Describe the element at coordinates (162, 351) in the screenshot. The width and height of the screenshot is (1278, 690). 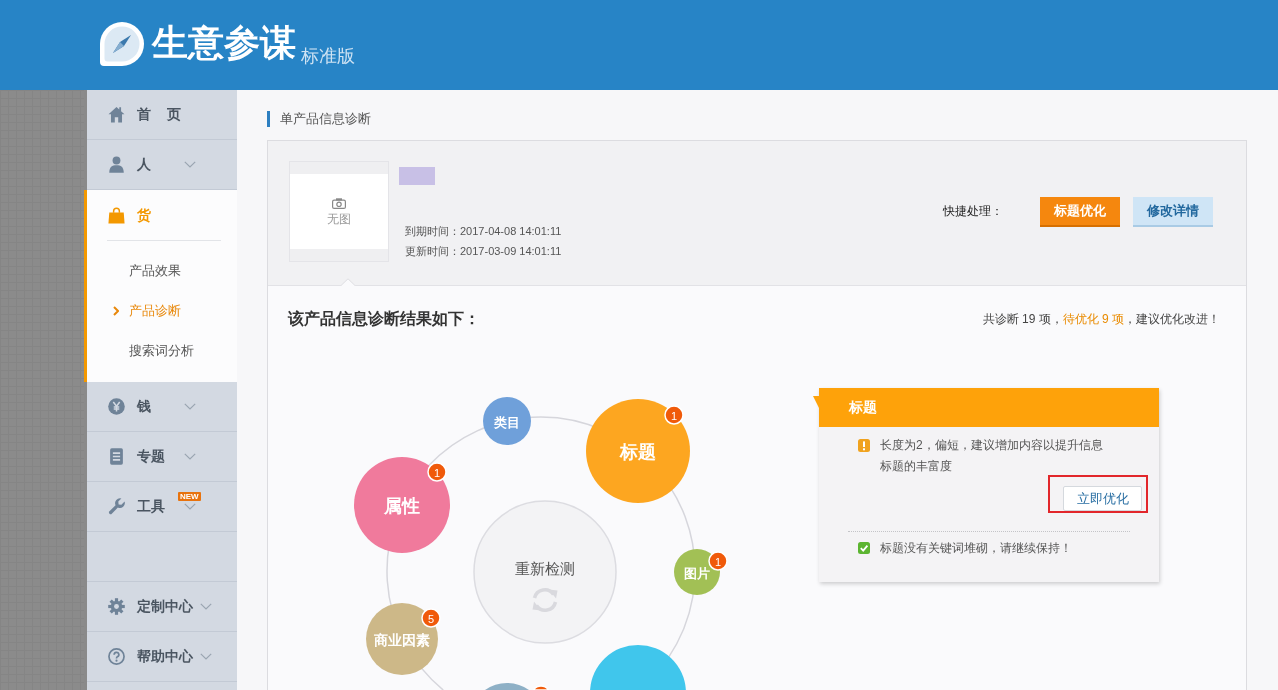
I see `nav-subitem: 搜索词分析` at that location.